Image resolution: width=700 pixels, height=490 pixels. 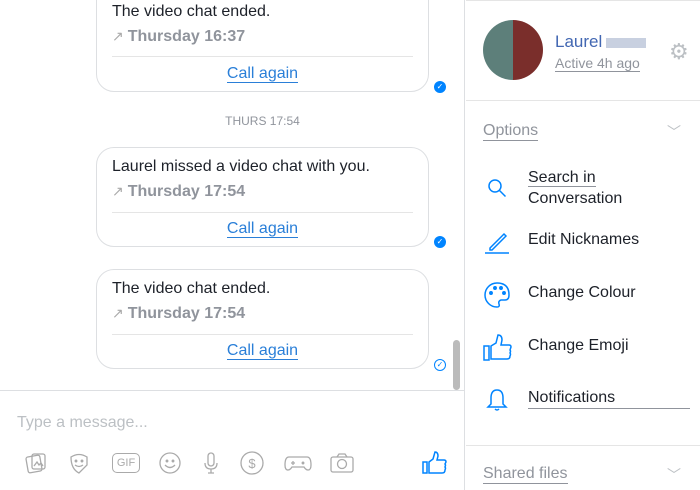 What do you see at coordinates (79, 463) in the screenshot?
I see `sticker-icon` at bounding box center [79, 463].